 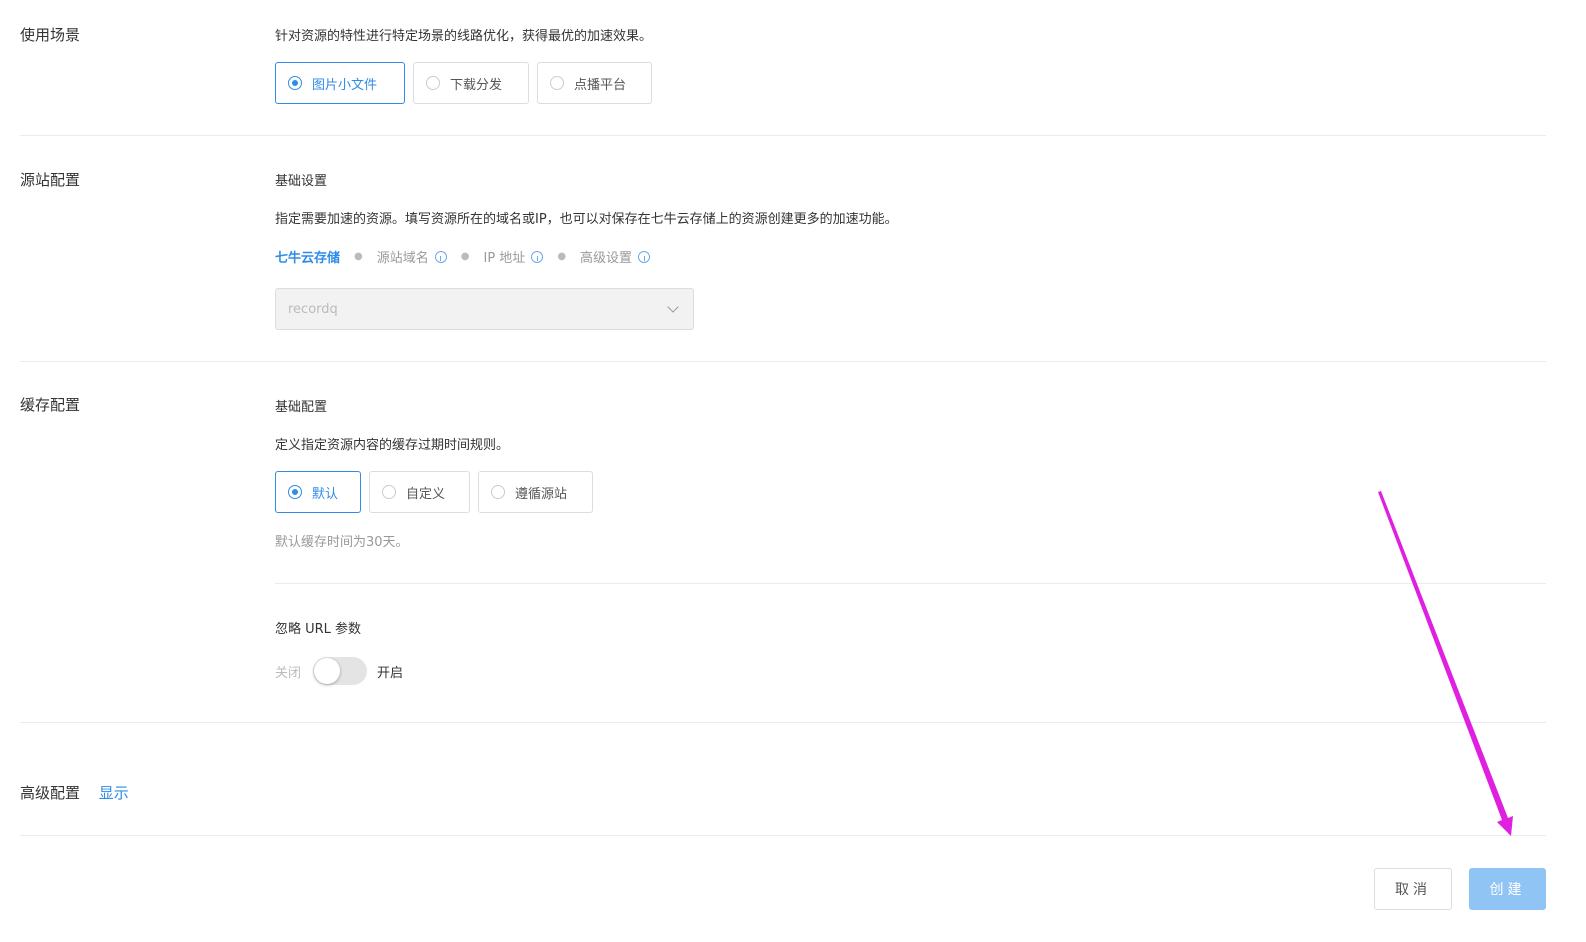 What do you see at coordinates (606, 258) in the screenshot?
I see `tab-label: 高级设置` at bounding box center [606, 258].